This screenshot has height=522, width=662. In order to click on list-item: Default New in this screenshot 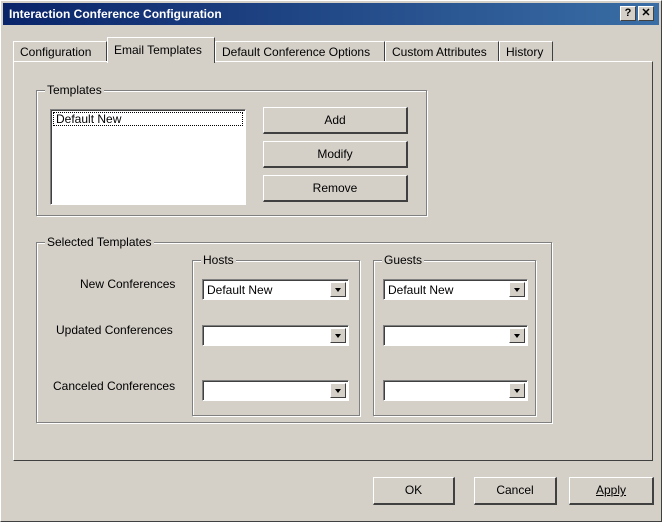, I will do `click(148, 119)`.